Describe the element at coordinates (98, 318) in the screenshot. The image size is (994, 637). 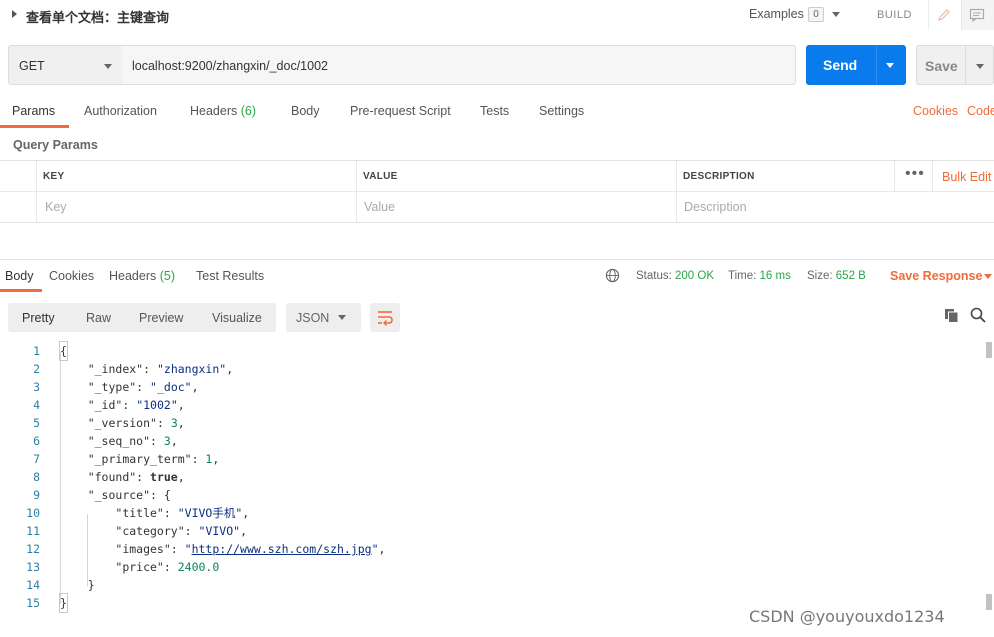
I see `view-raw: Raw` at that location.